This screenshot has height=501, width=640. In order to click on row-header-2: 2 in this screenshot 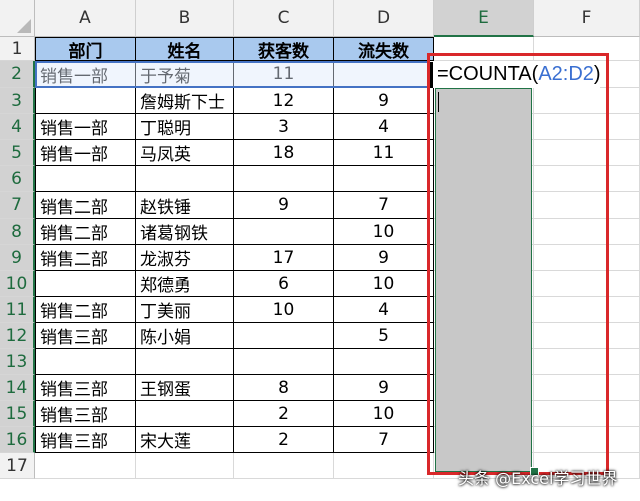, I will do `click(17, 74)`.